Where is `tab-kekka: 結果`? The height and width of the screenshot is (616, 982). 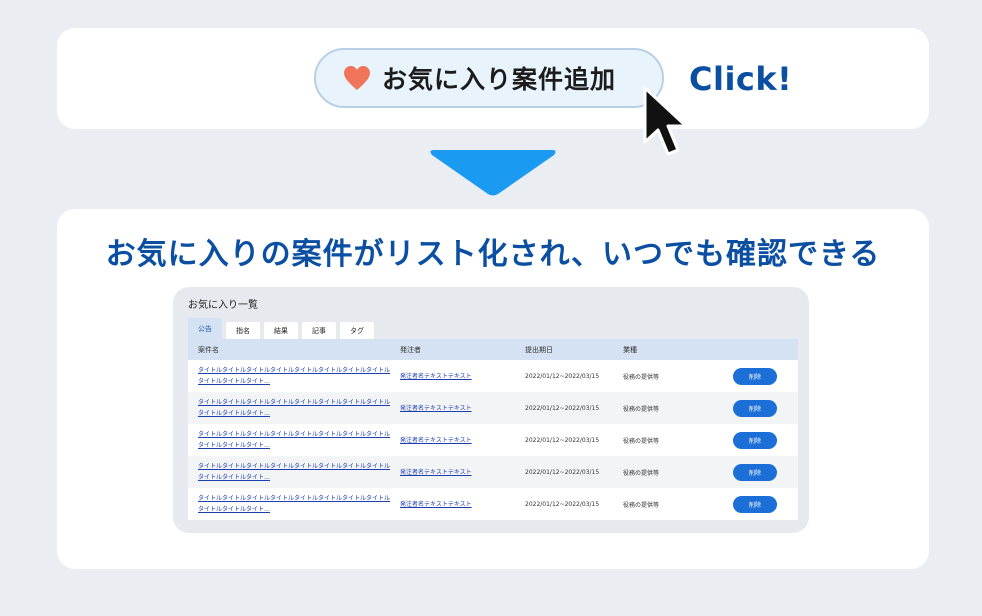 tab-kekka: 結果 is located at coordinates (281, 331).